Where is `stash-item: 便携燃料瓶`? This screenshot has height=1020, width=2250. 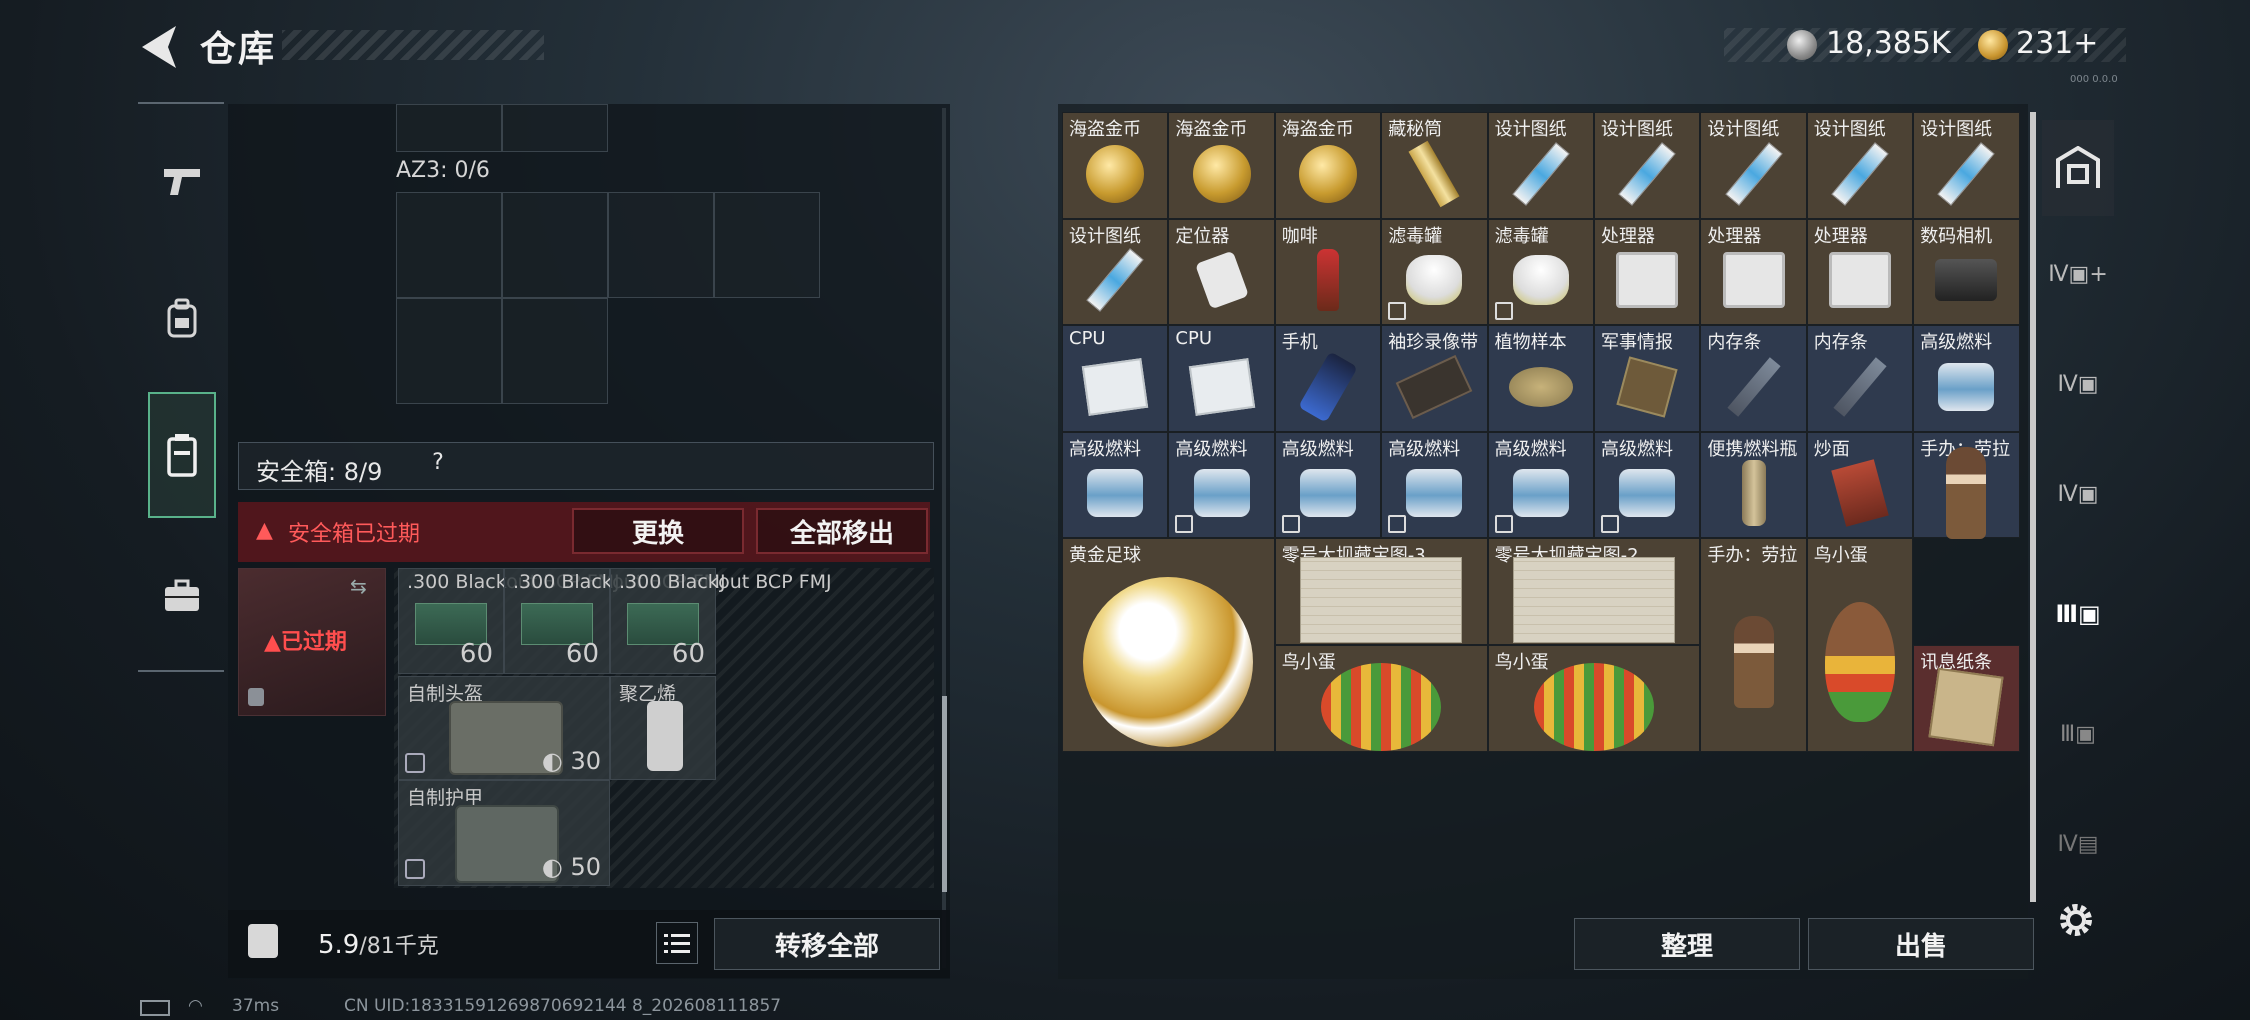
stash-item: 便携燃料瓶 is located at coordinates (1753, 485).